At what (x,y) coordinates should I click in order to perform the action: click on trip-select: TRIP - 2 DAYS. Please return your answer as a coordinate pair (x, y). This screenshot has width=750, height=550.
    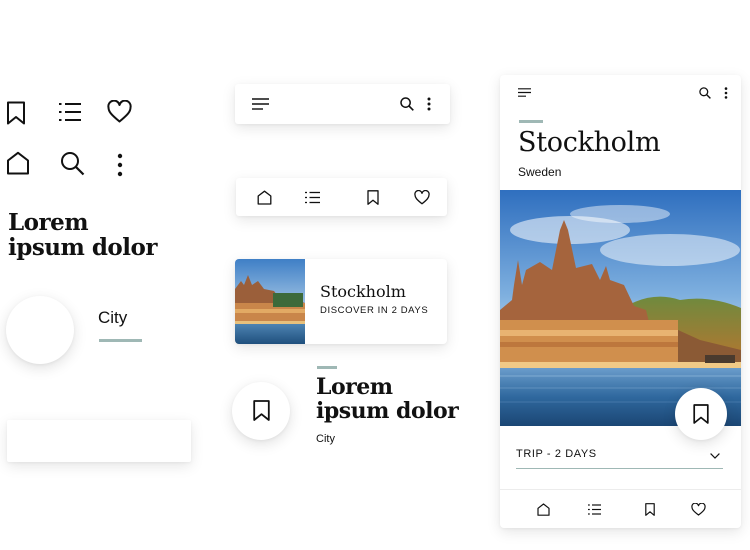
    Looking at the image, I should click on (619, 455).